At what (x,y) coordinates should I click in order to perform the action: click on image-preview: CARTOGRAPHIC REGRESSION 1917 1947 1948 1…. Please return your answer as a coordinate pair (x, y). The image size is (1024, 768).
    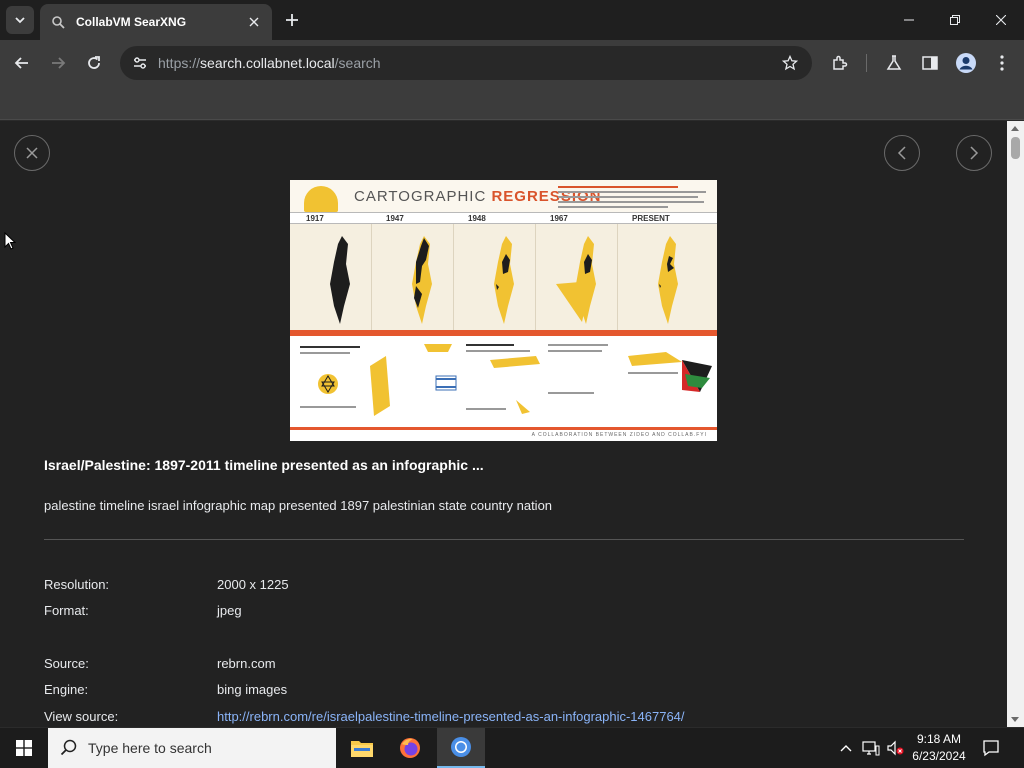
    Looking at the image, I should click on (503, 310).